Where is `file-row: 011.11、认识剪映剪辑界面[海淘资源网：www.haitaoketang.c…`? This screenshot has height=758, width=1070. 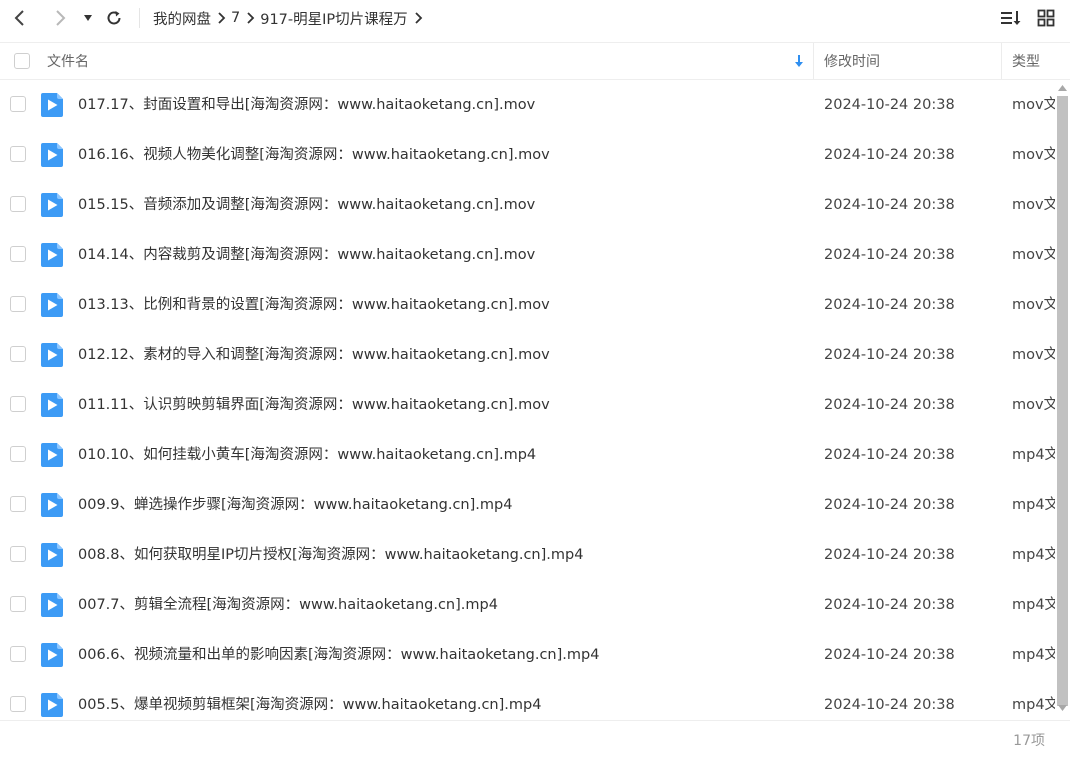
file-row: 011.11、认识剪映剪辑界面[海淘资源网：www.haitaoketang.c… is located at coordinates (527, 405).